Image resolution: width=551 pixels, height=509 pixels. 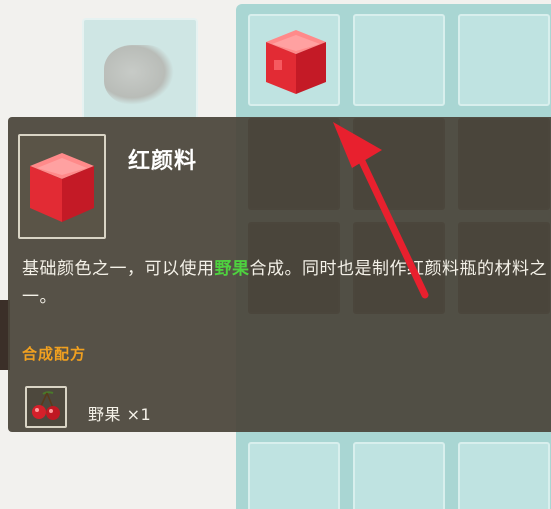 What do you see at coordinates (139, 414) in the screenshot?
I see `ingredient-quantity: ×1` at bounding box center [139, 414].